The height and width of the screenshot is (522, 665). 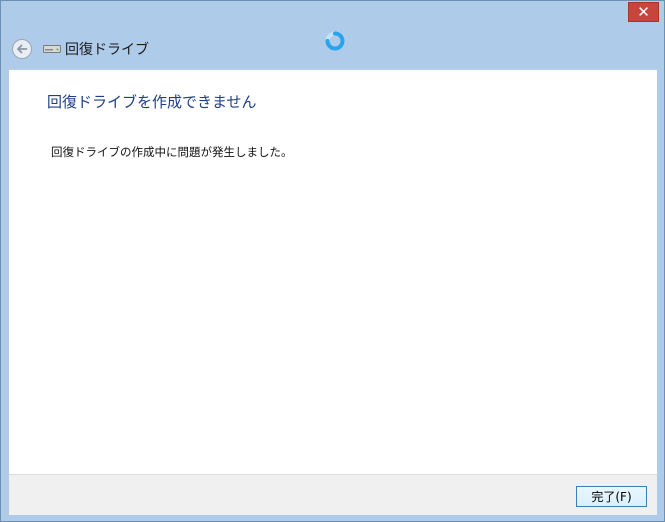 I want to click on footer-bar: 完了(F), so click(x=333, y=494).